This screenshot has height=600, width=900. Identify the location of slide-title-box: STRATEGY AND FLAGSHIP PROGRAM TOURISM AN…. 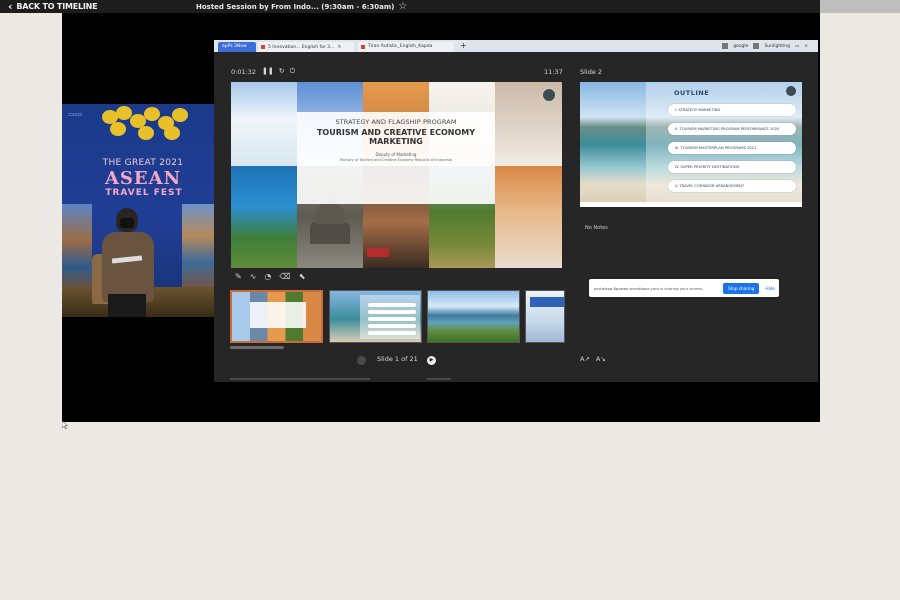
(396, 158).